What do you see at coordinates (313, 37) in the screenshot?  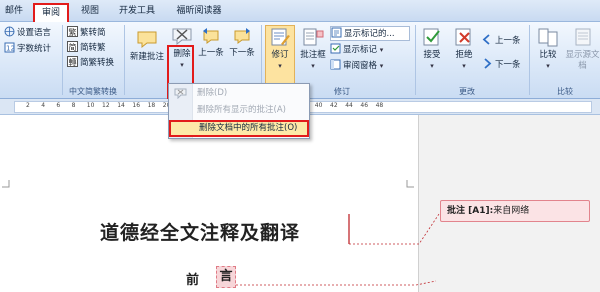 I see `balloons-icon` at bounding box center [313, 37].